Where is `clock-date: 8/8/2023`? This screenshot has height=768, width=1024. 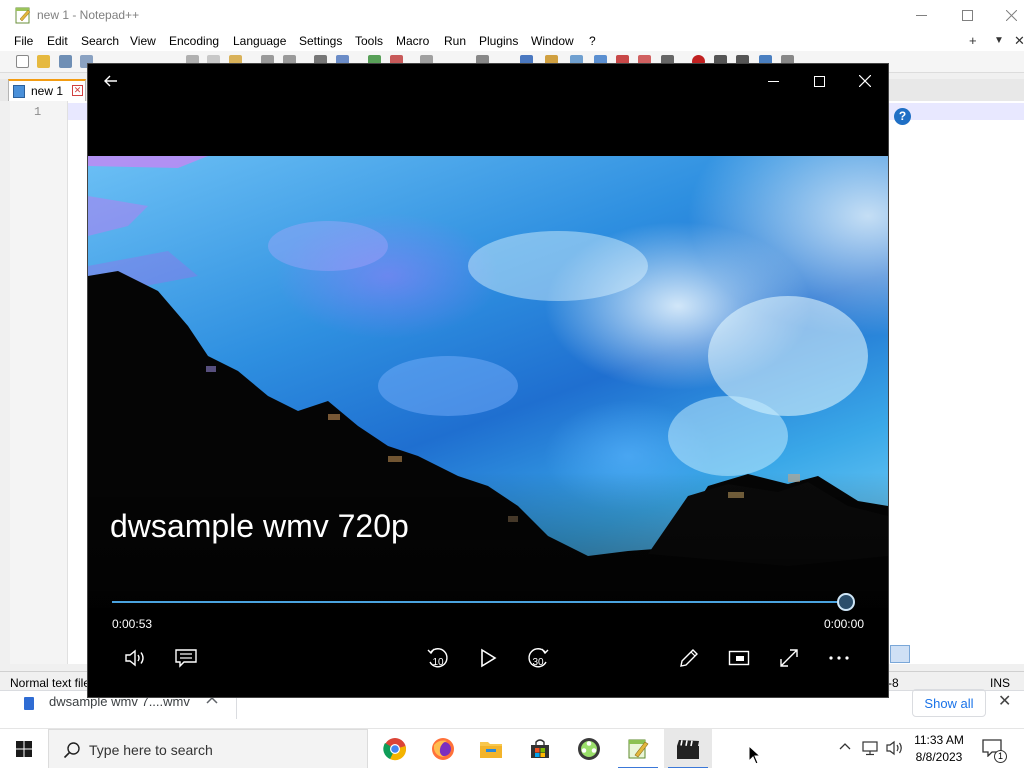 clock-date: 8/8/2023 is located at coordinates (939, 757).